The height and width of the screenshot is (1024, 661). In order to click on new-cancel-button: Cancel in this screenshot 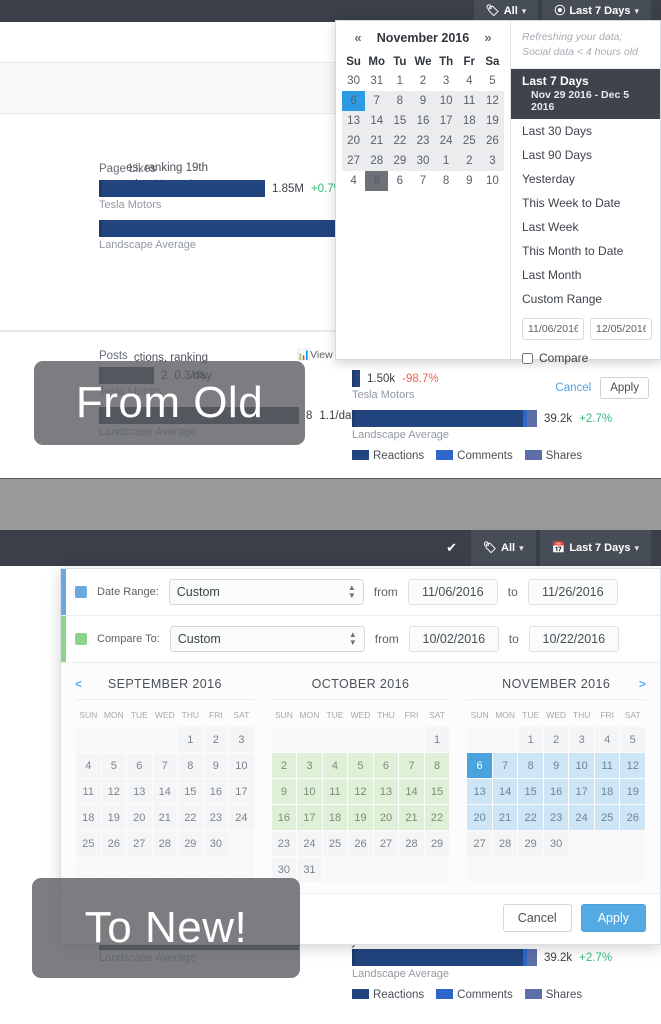, I will do `click(537, 918)`.